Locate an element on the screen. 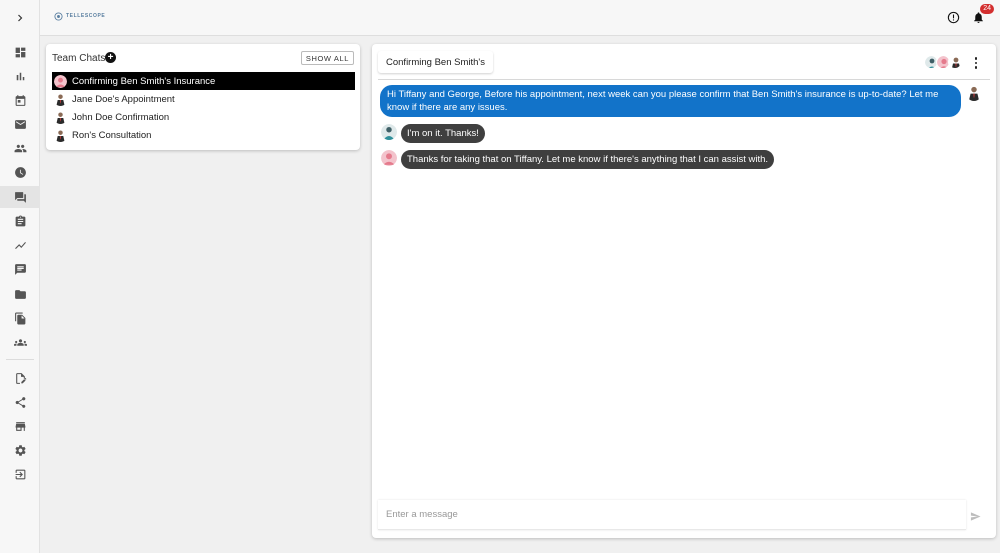 The image size is (1000, 553). add-chat-button: + is located at coordinates (110, 57).